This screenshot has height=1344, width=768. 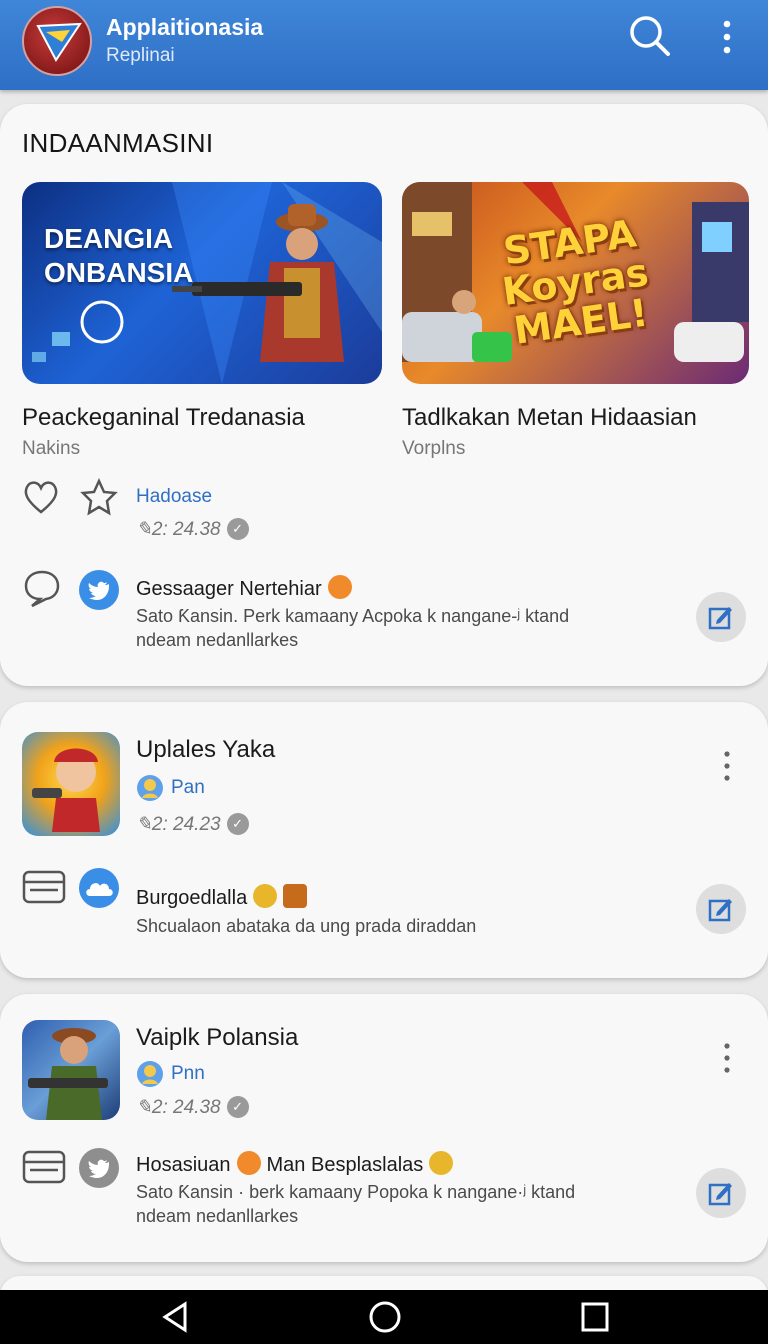 I want to click on stat-line: ✎2: 24.23 ✓, so click(x=192, y=824).